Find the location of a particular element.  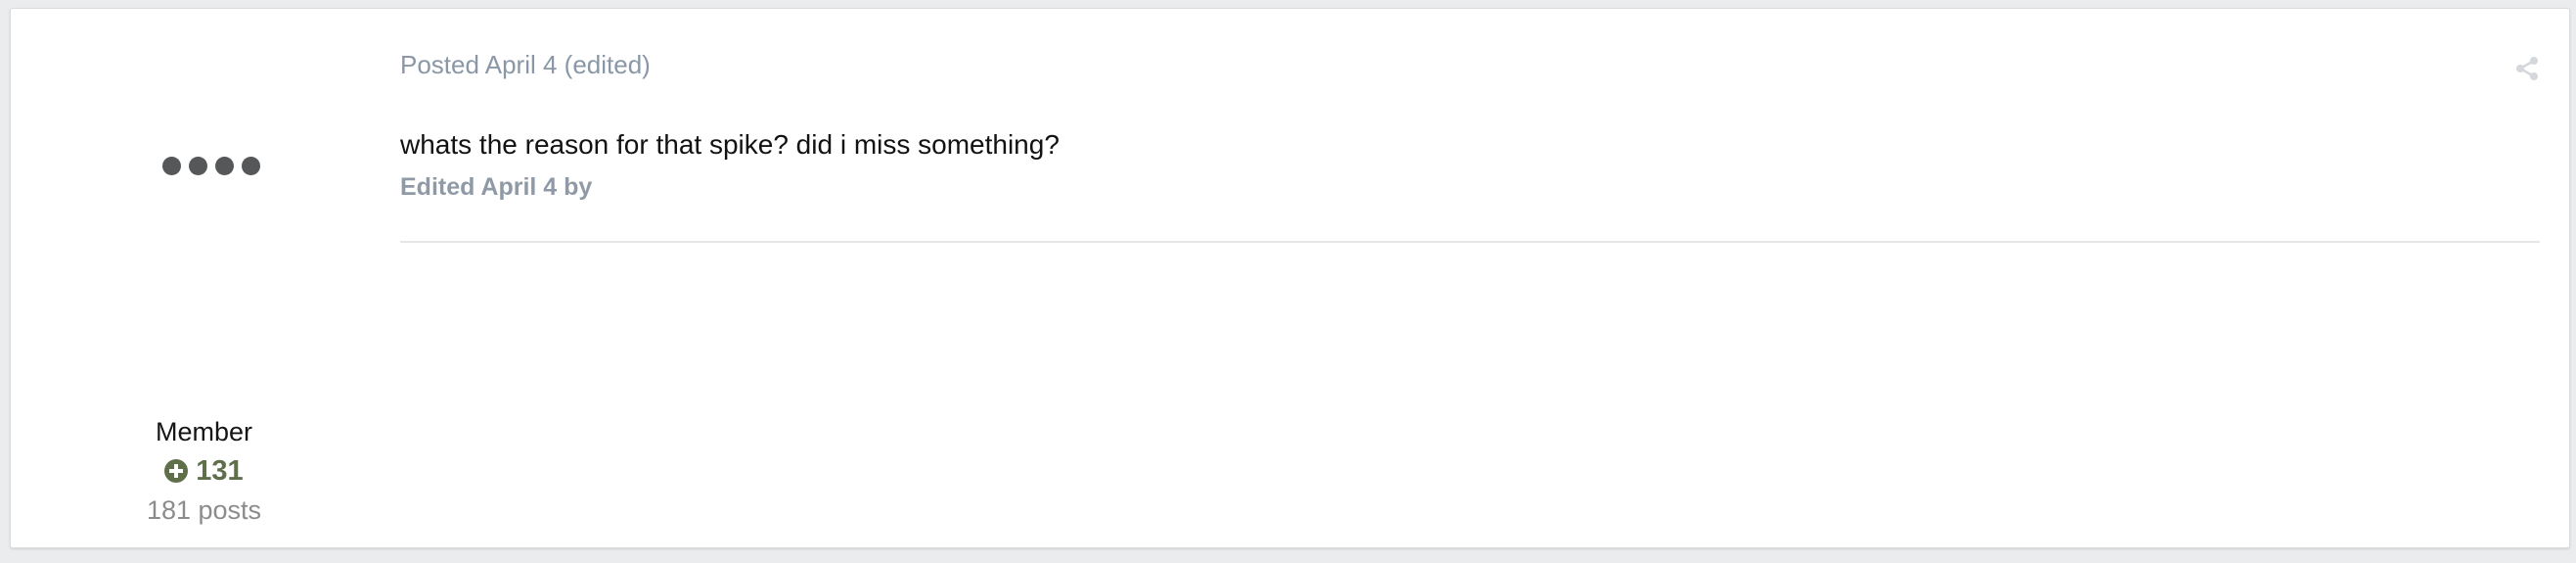

share-icon is located at coordinates (2527, 69).